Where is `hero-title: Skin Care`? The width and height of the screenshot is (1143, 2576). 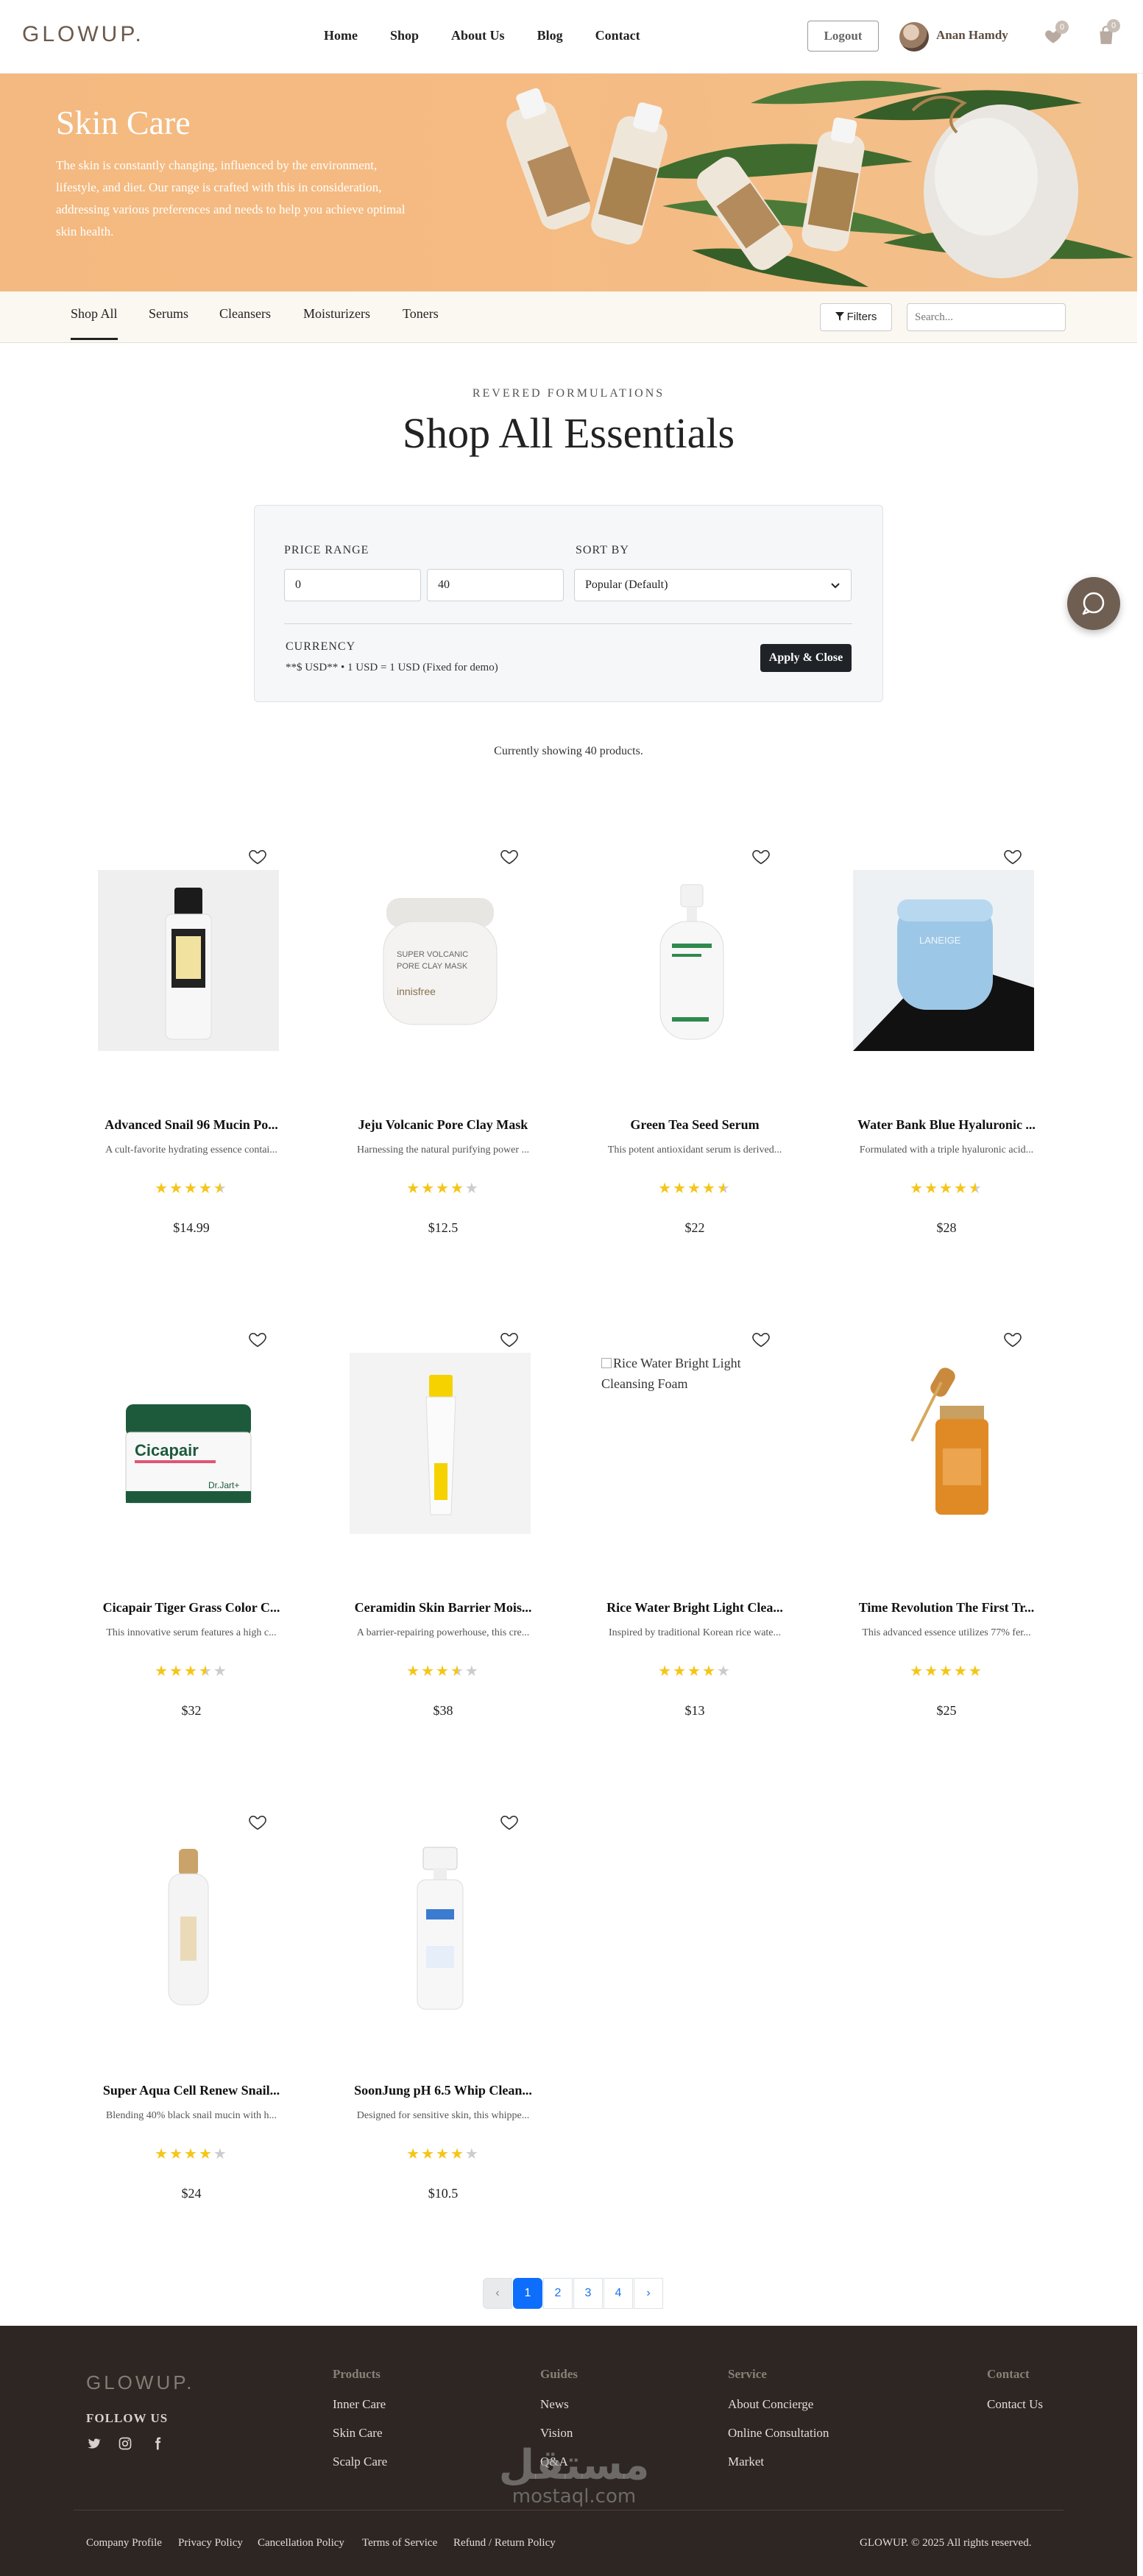
hero-title: Skin Care is located at coordinates (123, 122).